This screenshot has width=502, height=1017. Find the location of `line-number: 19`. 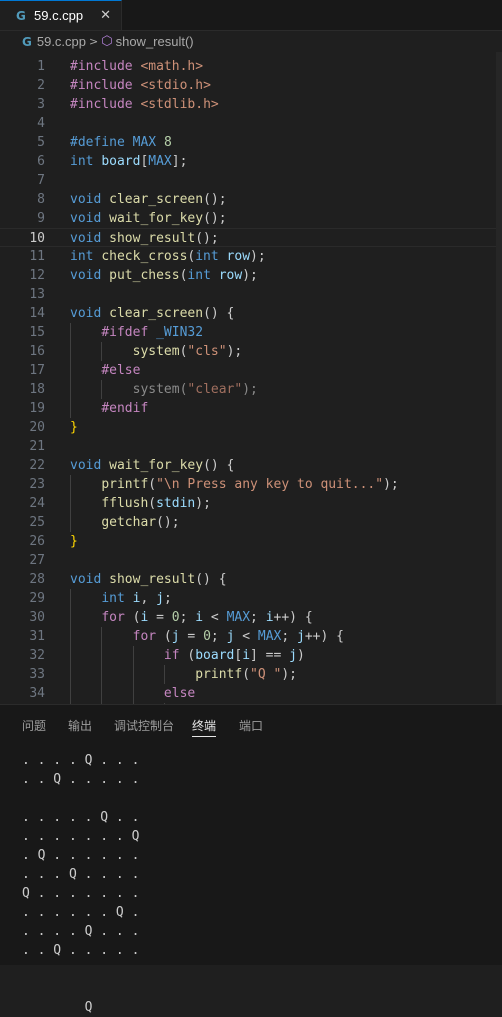

line-number: 19 is located at coordinates (37, 408).